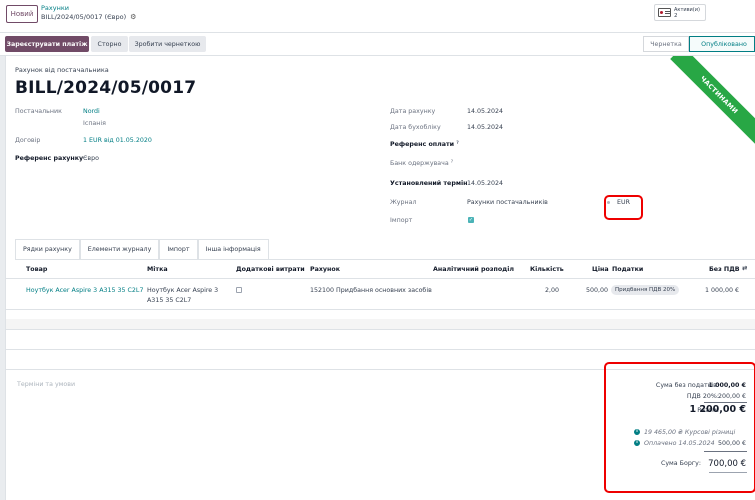 The image size is (755, 500). I want to click on currency-field: EUR, so click(623, 202).